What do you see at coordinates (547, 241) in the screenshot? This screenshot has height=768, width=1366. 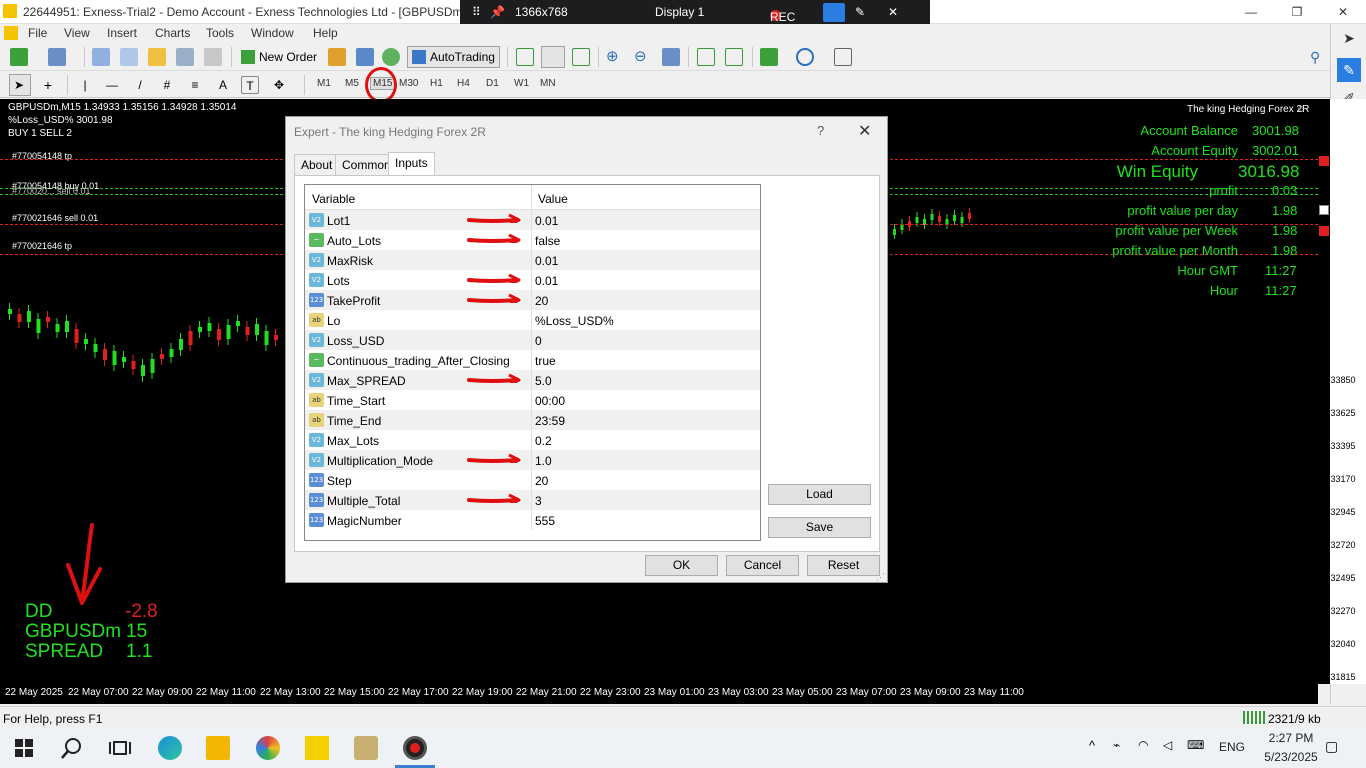 I see `variable-value: false` at bounding box center [547, 241].